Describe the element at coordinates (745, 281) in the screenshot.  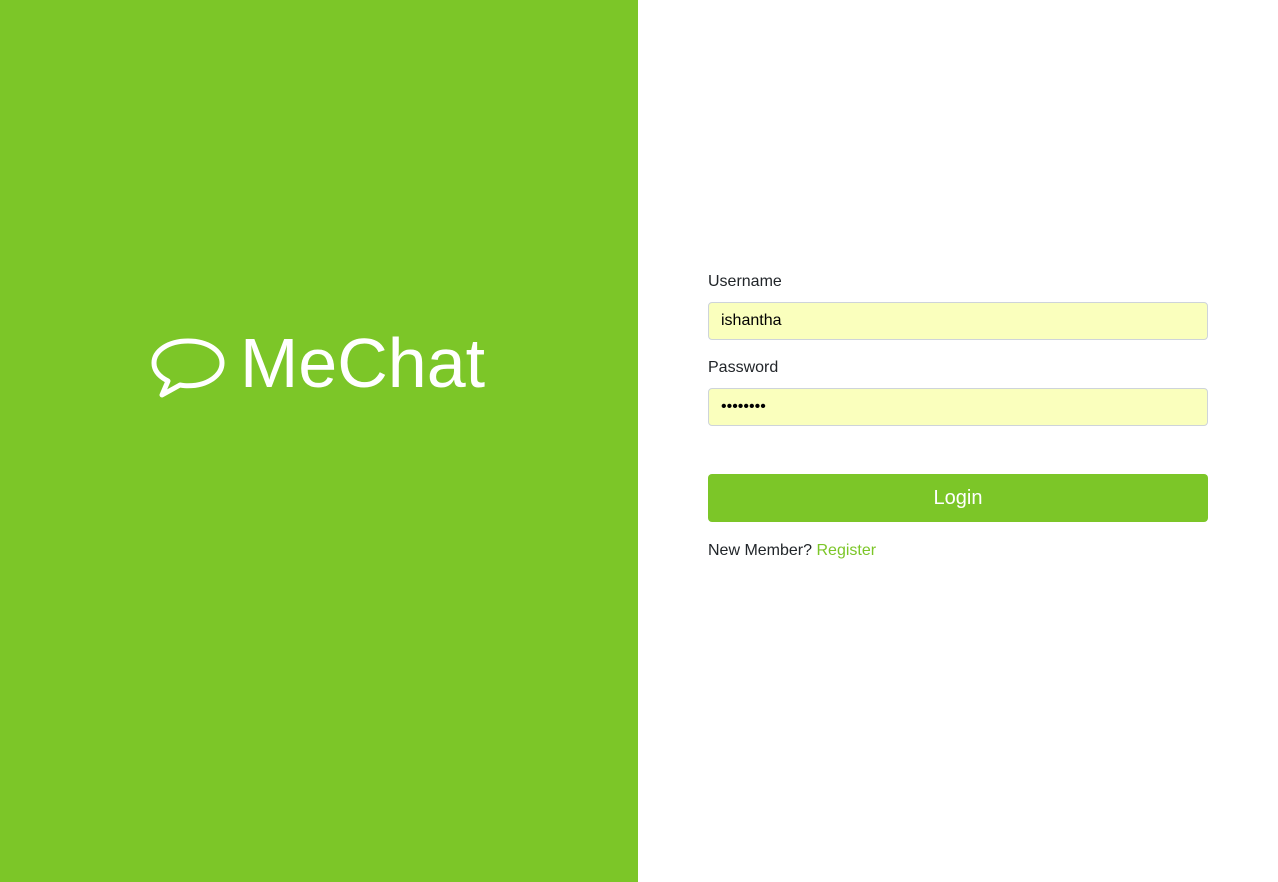
I see `username-label: Username` at that location.